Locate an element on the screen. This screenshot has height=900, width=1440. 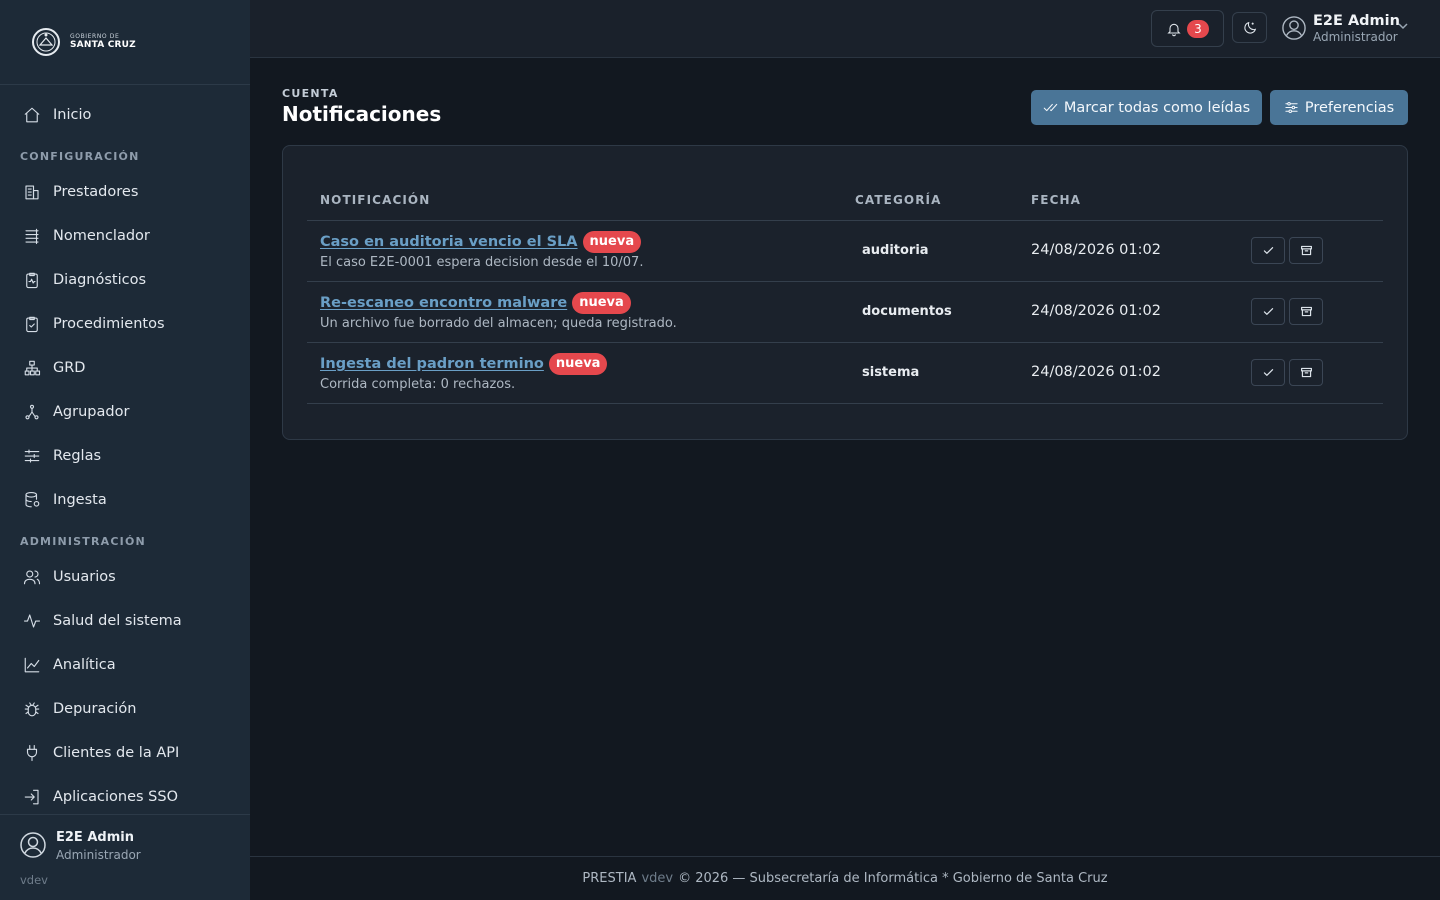
sidebar-user: E2E Admin Administrador vdev is located at coordinates (125, 857).